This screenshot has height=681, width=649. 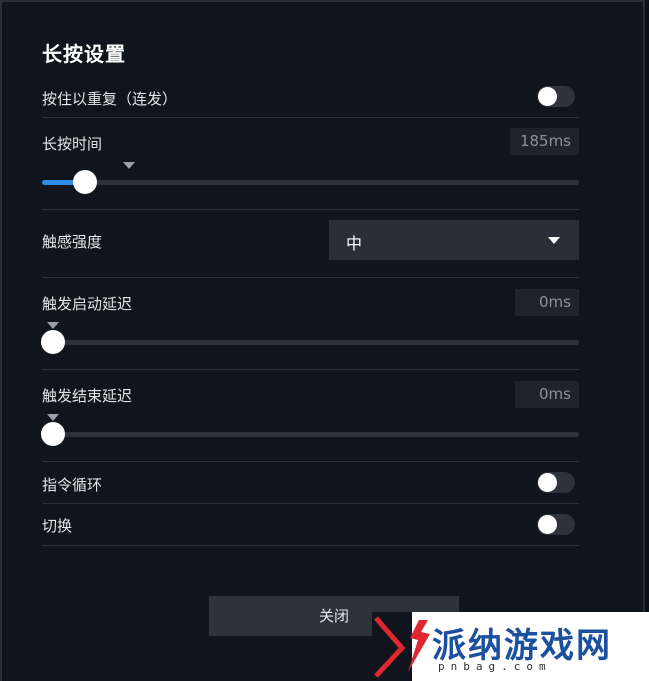 What do you see at coordinates (454, 240) in the screenshot?
I see `vibration-select: 中` at bounding box center [454, 240].